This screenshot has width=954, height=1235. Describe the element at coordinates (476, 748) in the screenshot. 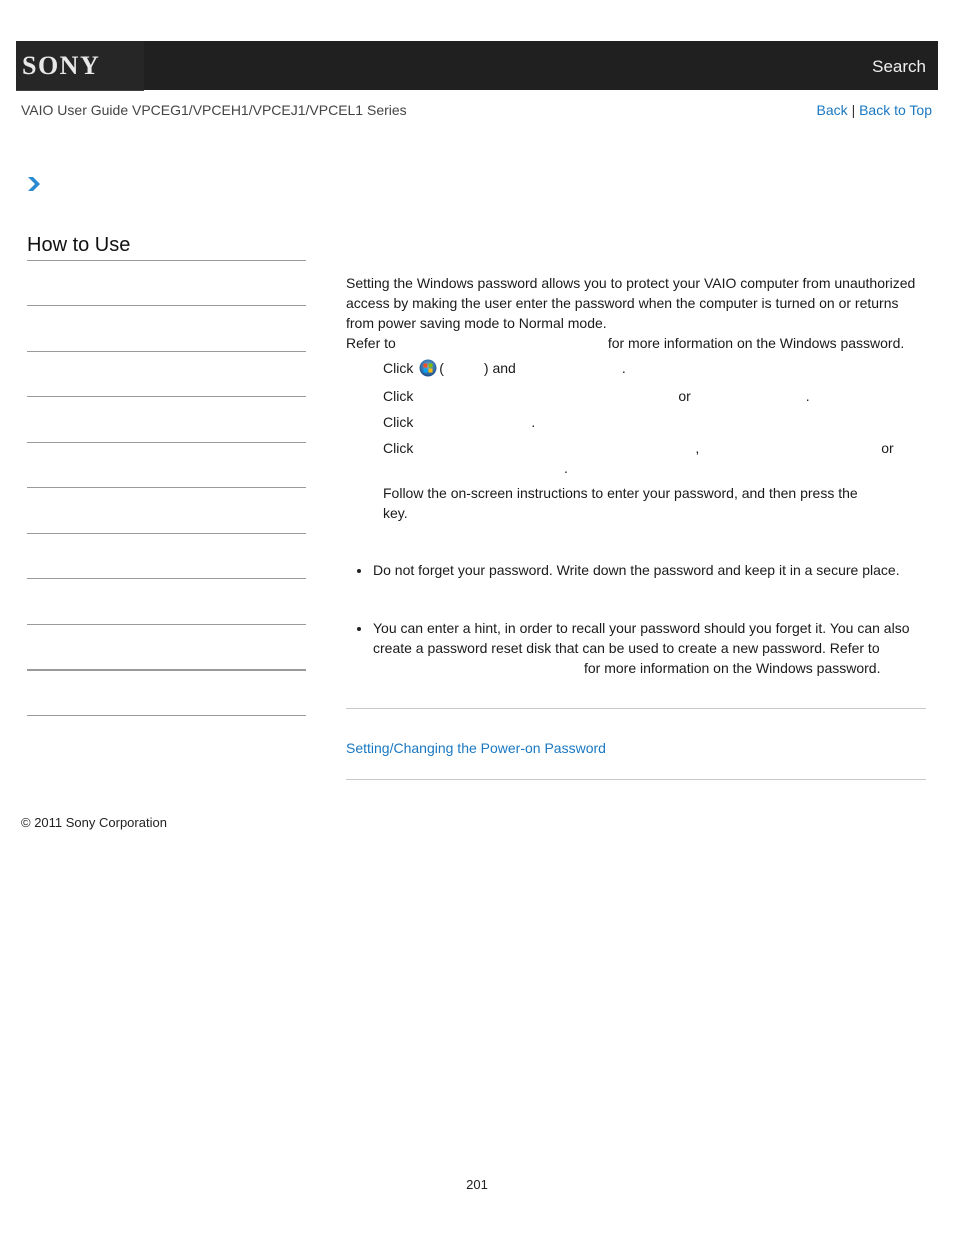

I see `related-topic-link: Setting/Changing the Power-on Password` at that location.